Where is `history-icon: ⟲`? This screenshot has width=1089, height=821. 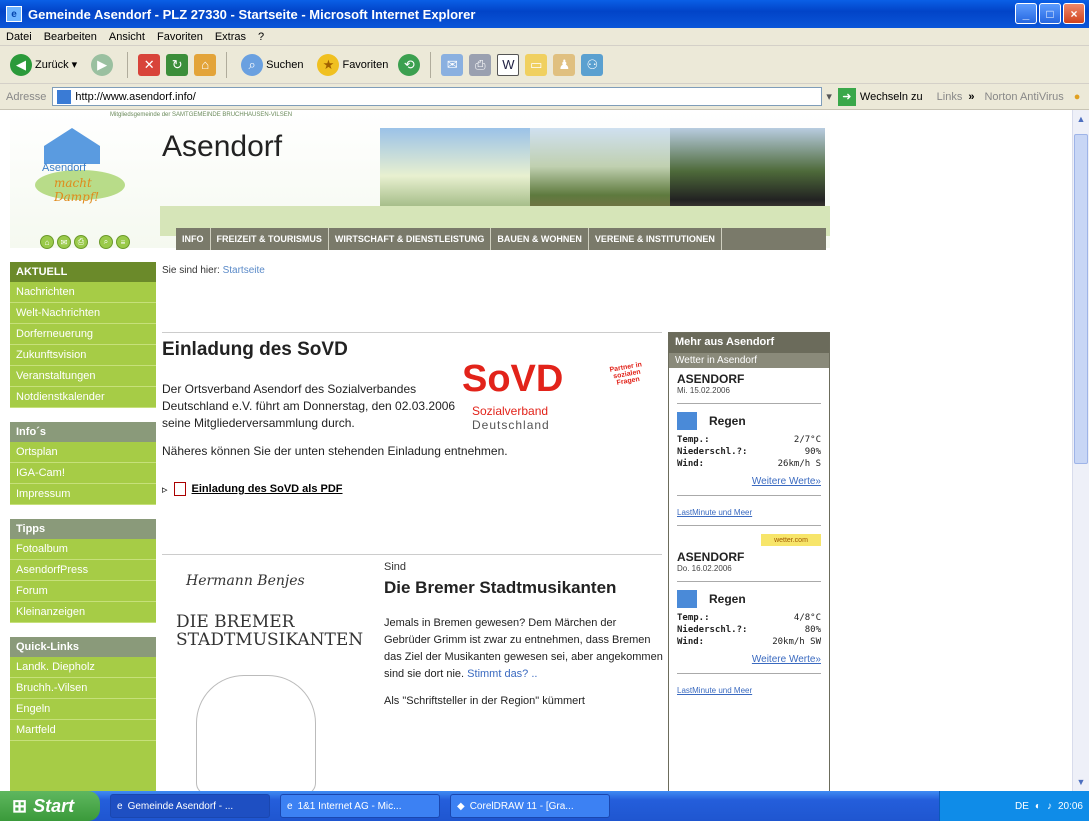
history-icon: ⟲ is located at coordinates (409, 64).